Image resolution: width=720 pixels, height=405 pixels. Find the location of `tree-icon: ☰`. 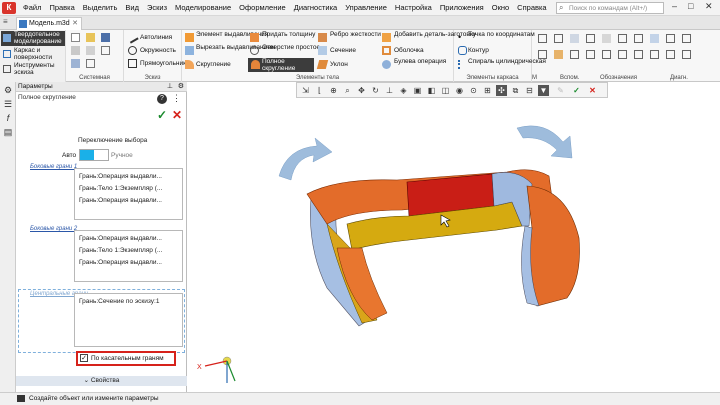

tree-icon: ☰ is located at coordinates (8, 104).